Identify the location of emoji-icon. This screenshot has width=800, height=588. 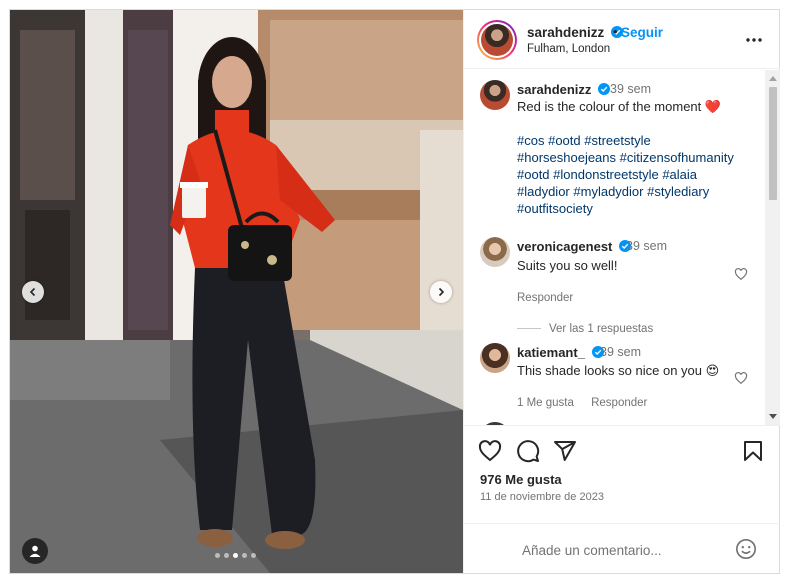
(746, 549).